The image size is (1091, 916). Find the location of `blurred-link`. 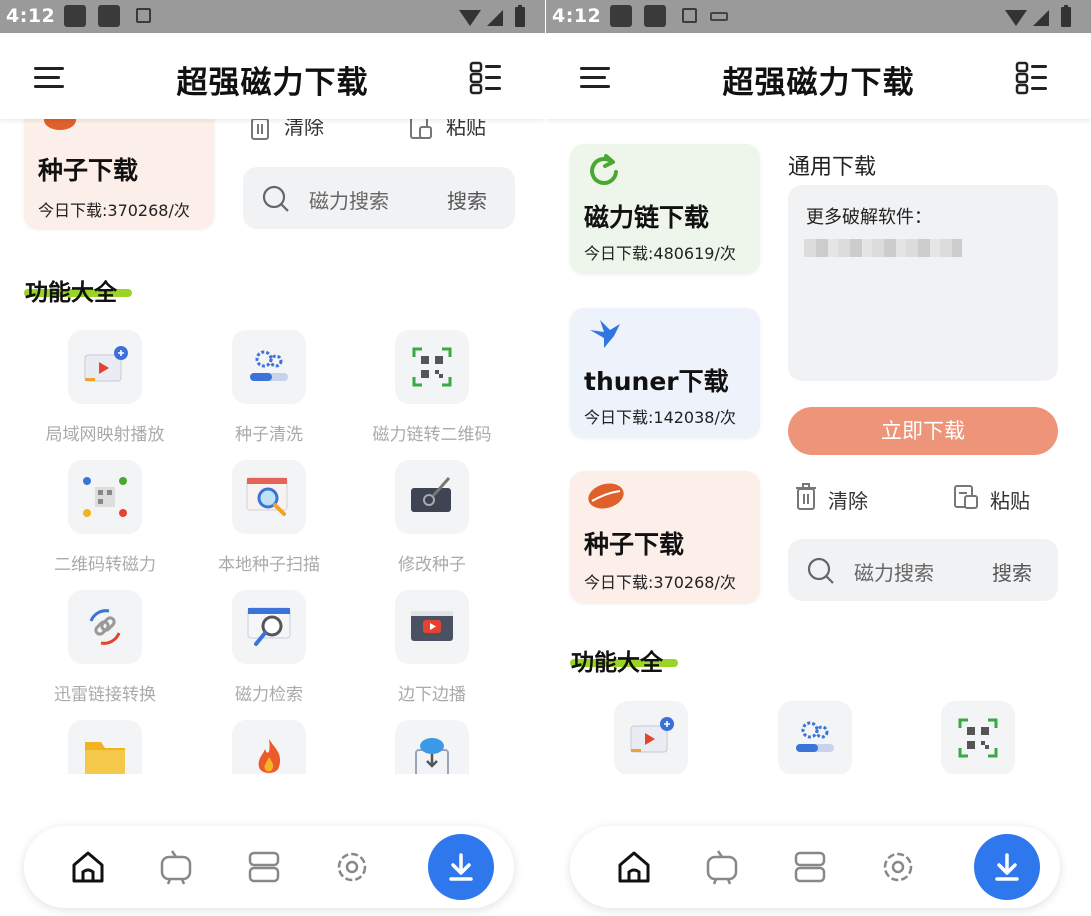

blurred-link is located at coordinates (883, 248).